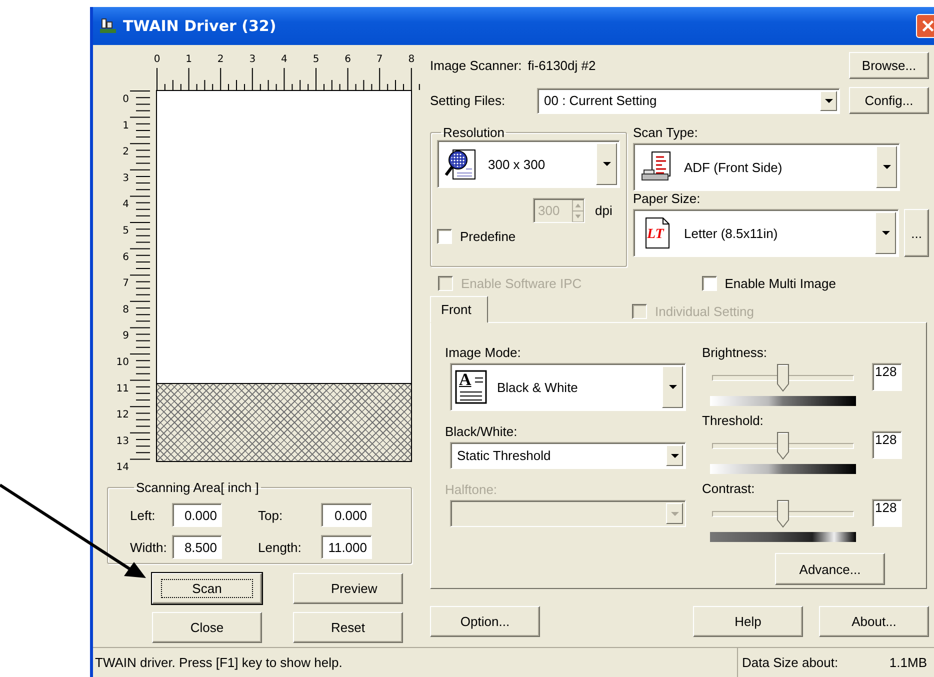  What do you see at coordinates (465, 380) in the screenshot?
I see `letter-label: A` at bounding box center [465, 380].